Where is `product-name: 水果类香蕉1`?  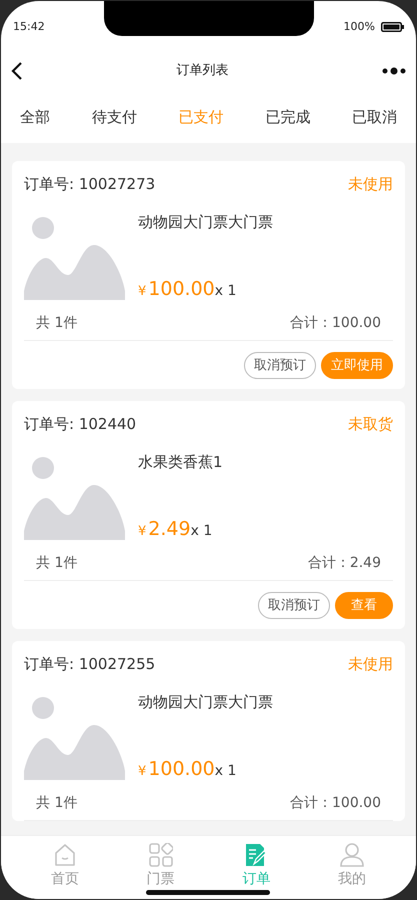 product-name: 水果类香蕉1 is located at coordinates (180, 462).